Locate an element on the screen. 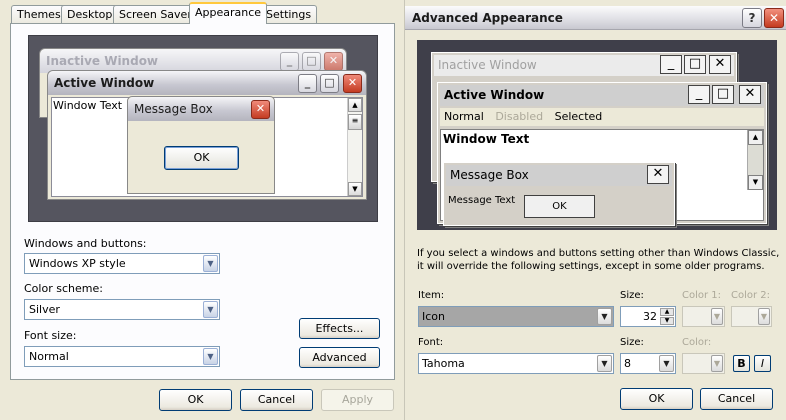 This screenshot has height=420, width=786. font-size-label: Font size: is located at coordinates (50, 335).